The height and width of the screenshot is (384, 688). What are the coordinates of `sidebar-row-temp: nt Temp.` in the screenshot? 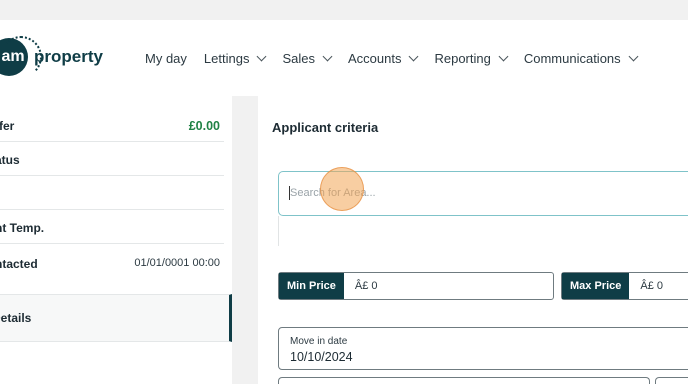 It's located at (112, 227).